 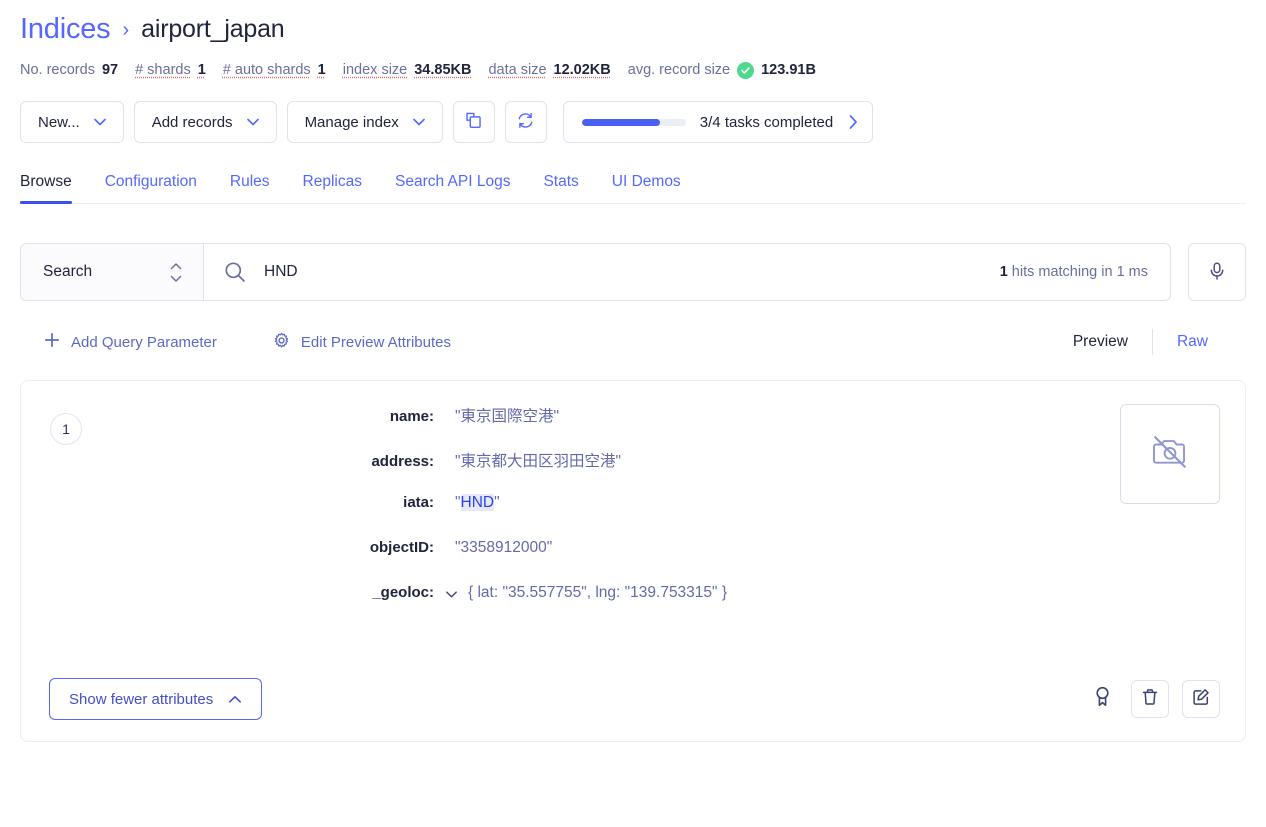 What do you see at coordinates (235, 272) in the screenshot?
I see `search-icon` at bounding box center [235, 272].